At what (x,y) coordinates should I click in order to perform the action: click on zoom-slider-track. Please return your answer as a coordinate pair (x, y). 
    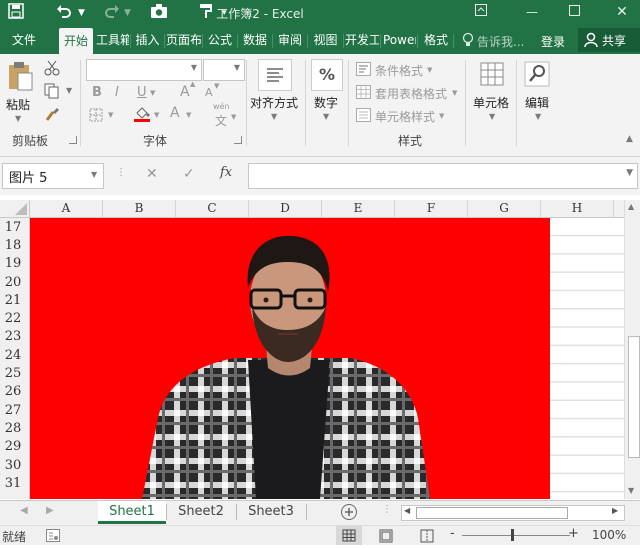
    Looking at the image, I should click on (516, 535).